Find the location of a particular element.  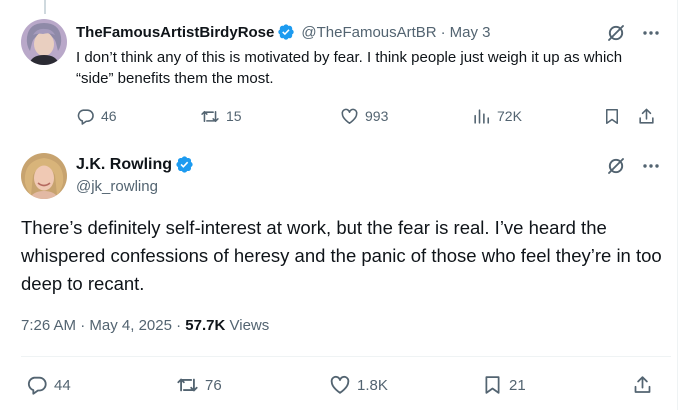

bookmark-button is located at coordinates (612, 116).